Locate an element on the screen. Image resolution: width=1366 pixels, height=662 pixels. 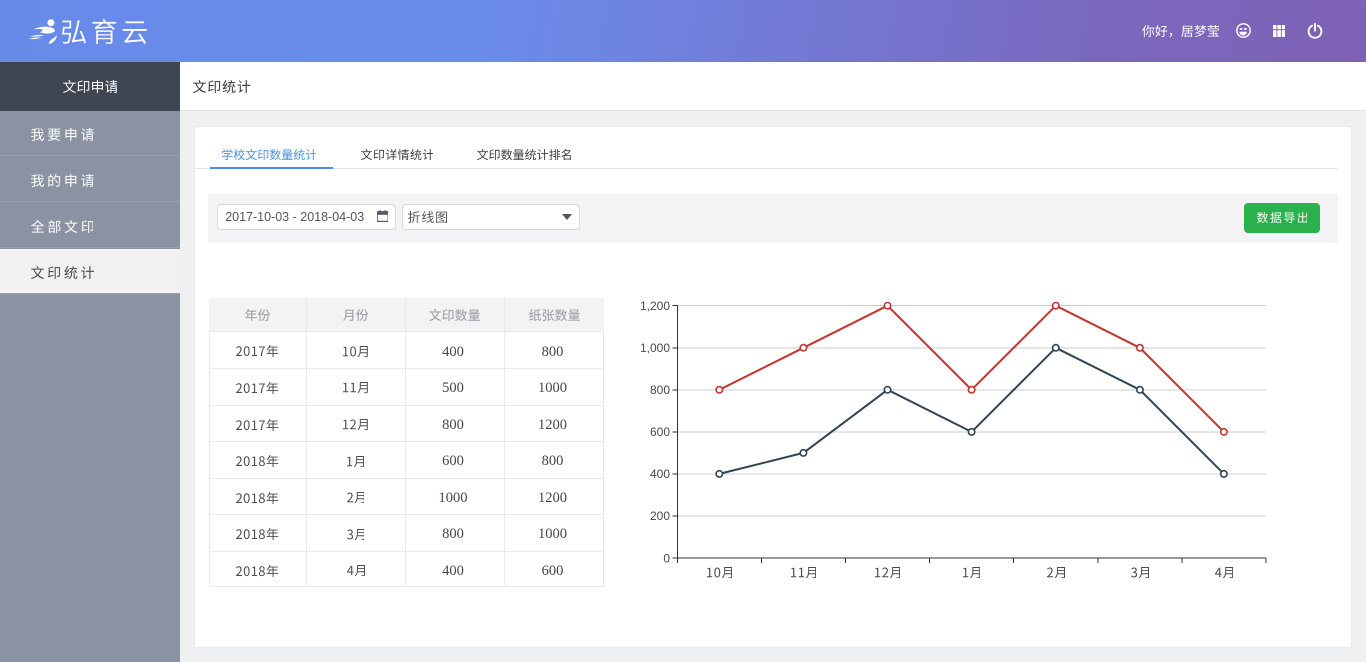
svg-text: 0 is located at coordinates (666, 558).